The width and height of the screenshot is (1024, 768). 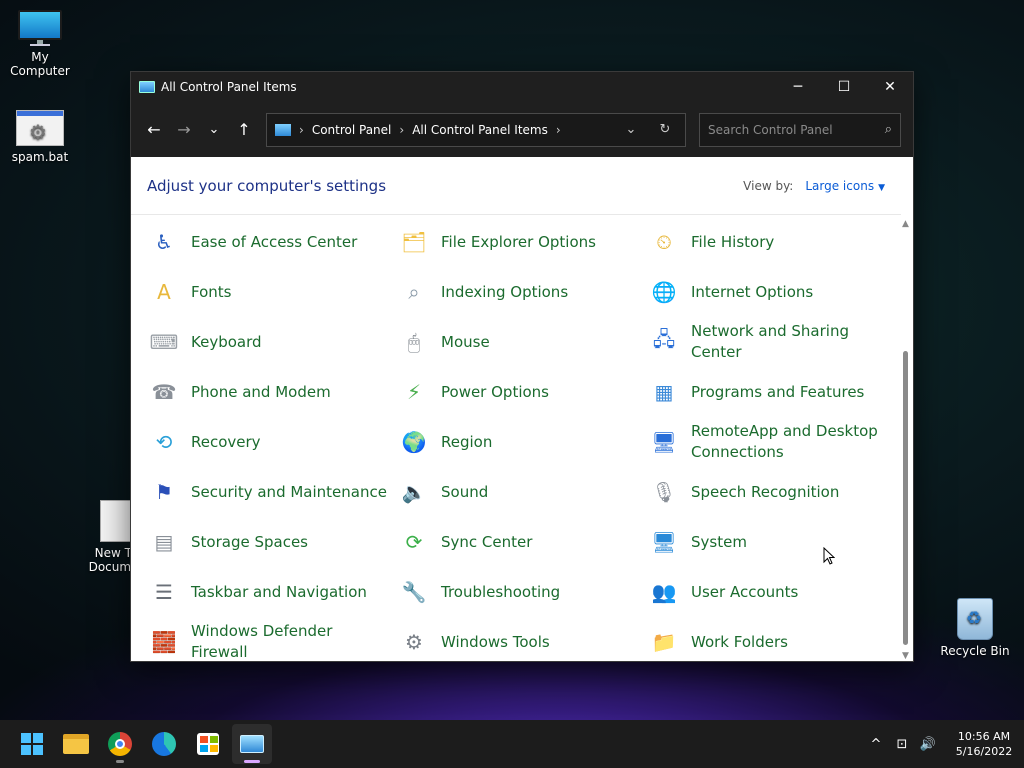 What do you see at coordinates (890, 87) in the screenshot?
I see `close-button: ✕` at bounding box center [890, 87].